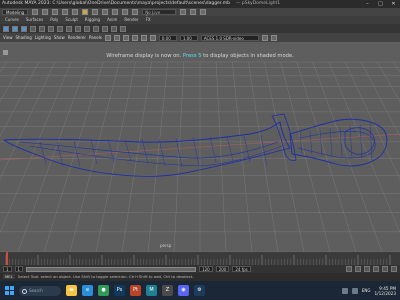 The image size is (400, 300). I want to click on play-forward-icon, so click(376, 269).